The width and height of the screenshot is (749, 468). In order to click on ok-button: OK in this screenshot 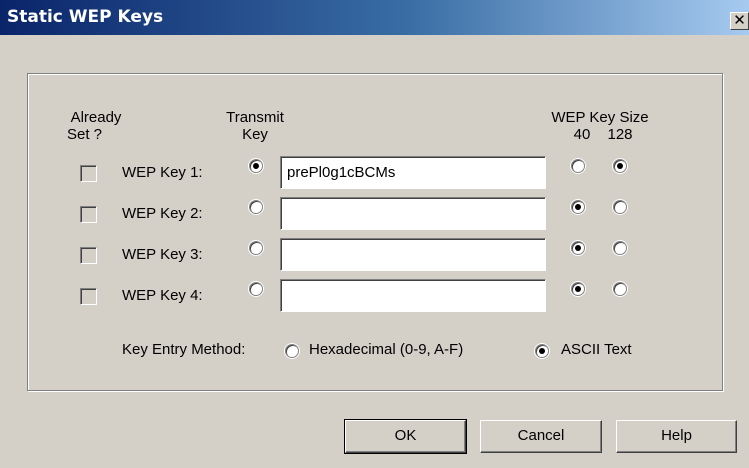, I will do `click(405, 436)`.